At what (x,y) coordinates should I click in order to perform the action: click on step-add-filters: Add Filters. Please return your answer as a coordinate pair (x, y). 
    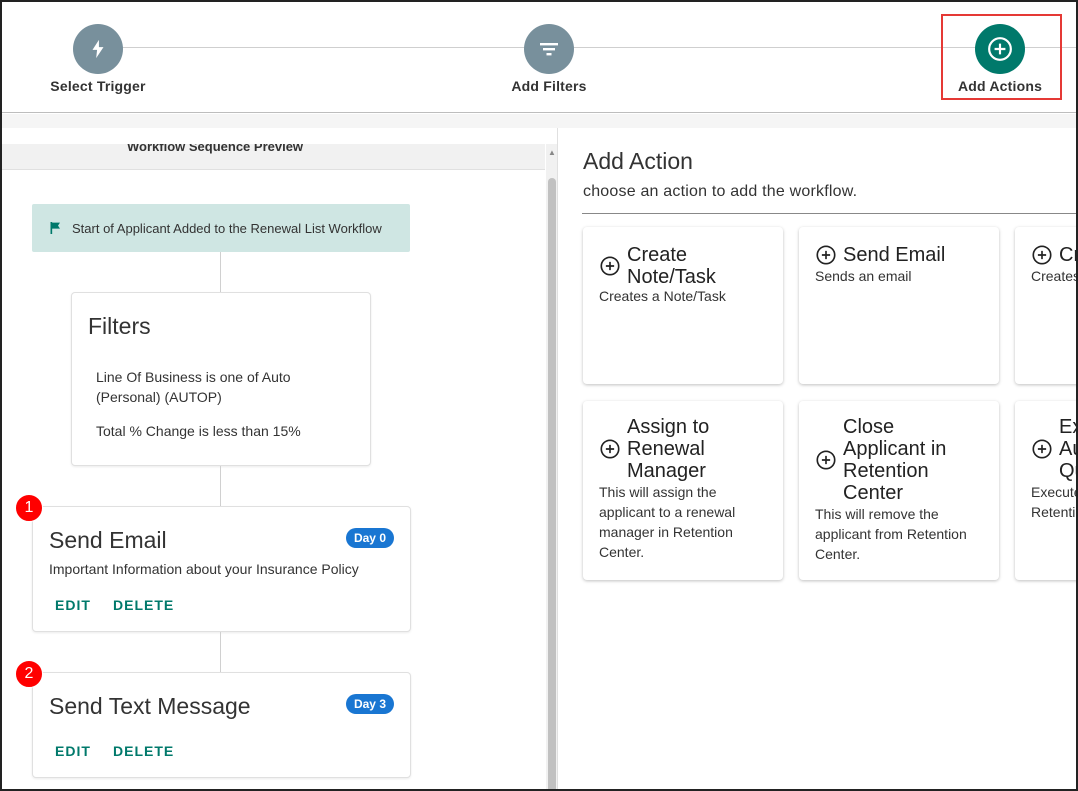
    Looking at the image, I should click on (549, 59).